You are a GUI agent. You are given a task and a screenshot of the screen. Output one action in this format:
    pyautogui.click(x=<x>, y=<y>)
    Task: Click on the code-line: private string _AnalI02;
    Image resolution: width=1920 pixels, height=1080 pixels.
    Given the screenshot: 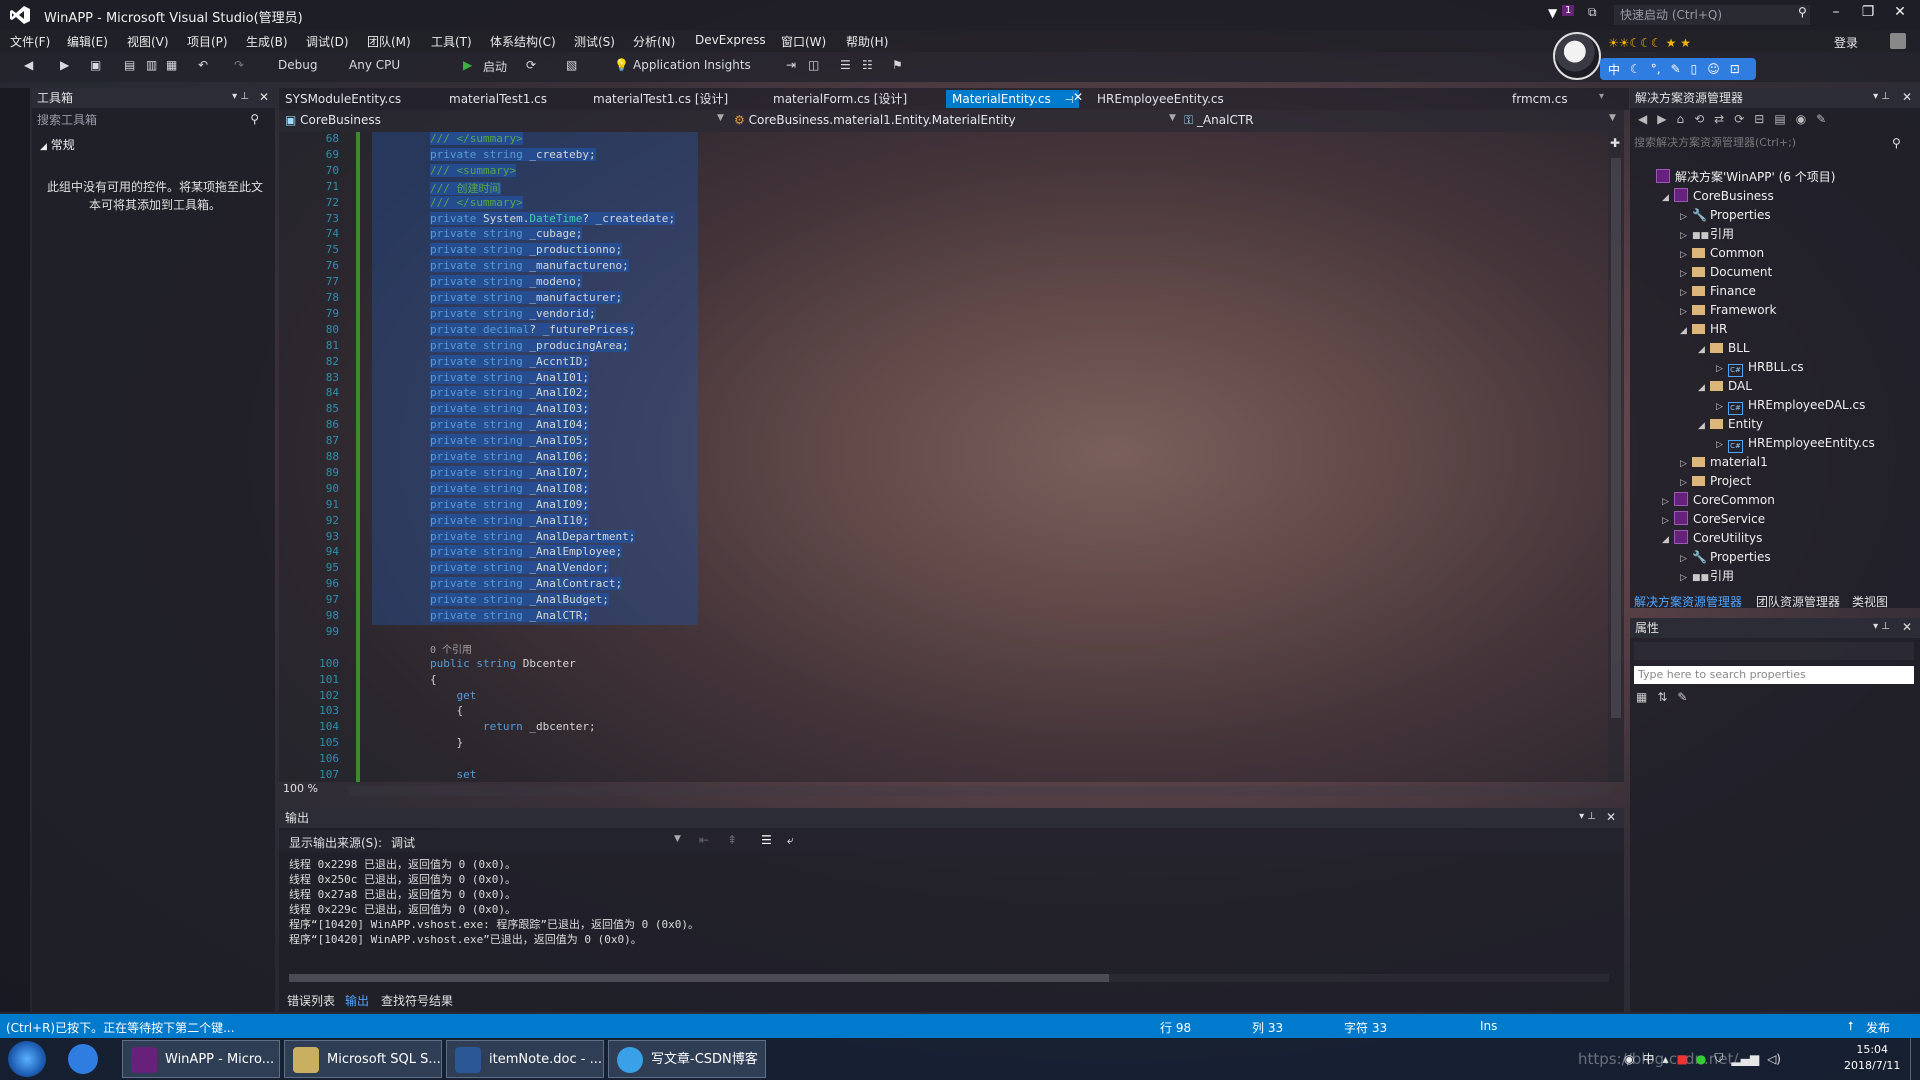 What is the action you would take?
    pyautogui.click(x=509, y=393)
    